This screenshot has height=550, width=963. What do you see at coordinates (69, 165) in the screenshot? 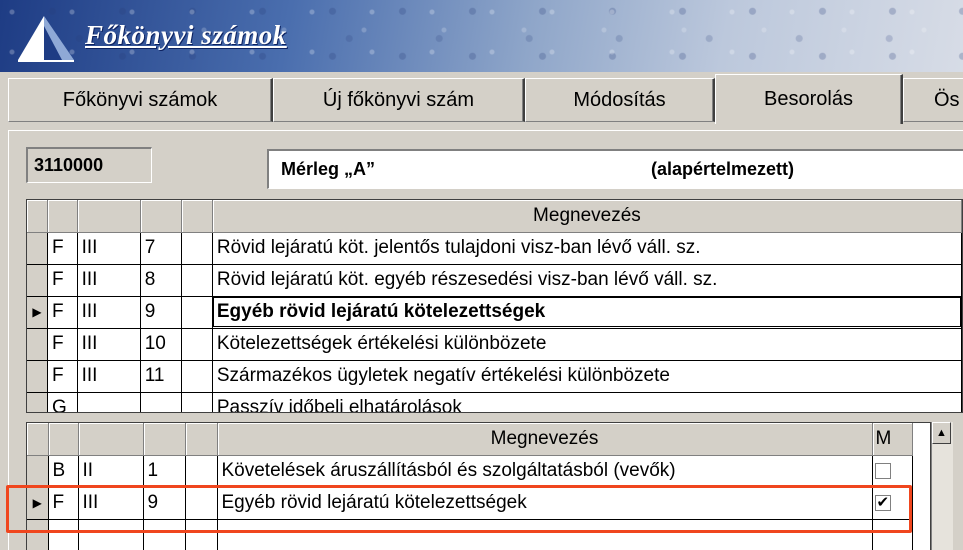
I see `account-code: 3110000` at bounding box center [69, 165].